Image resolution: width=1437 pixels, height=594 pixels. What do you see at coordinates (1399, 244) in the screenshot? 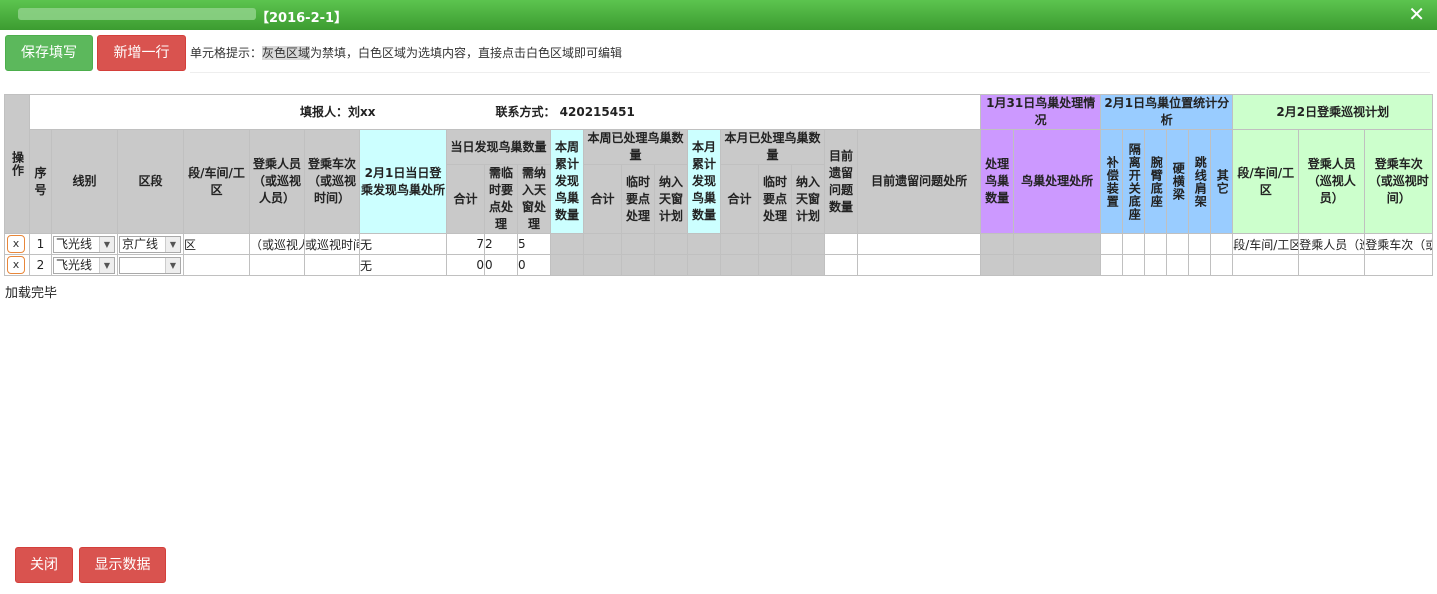
I see `cell-feb2-train: 登乘车次（或` at bounding box center [1399, 244].